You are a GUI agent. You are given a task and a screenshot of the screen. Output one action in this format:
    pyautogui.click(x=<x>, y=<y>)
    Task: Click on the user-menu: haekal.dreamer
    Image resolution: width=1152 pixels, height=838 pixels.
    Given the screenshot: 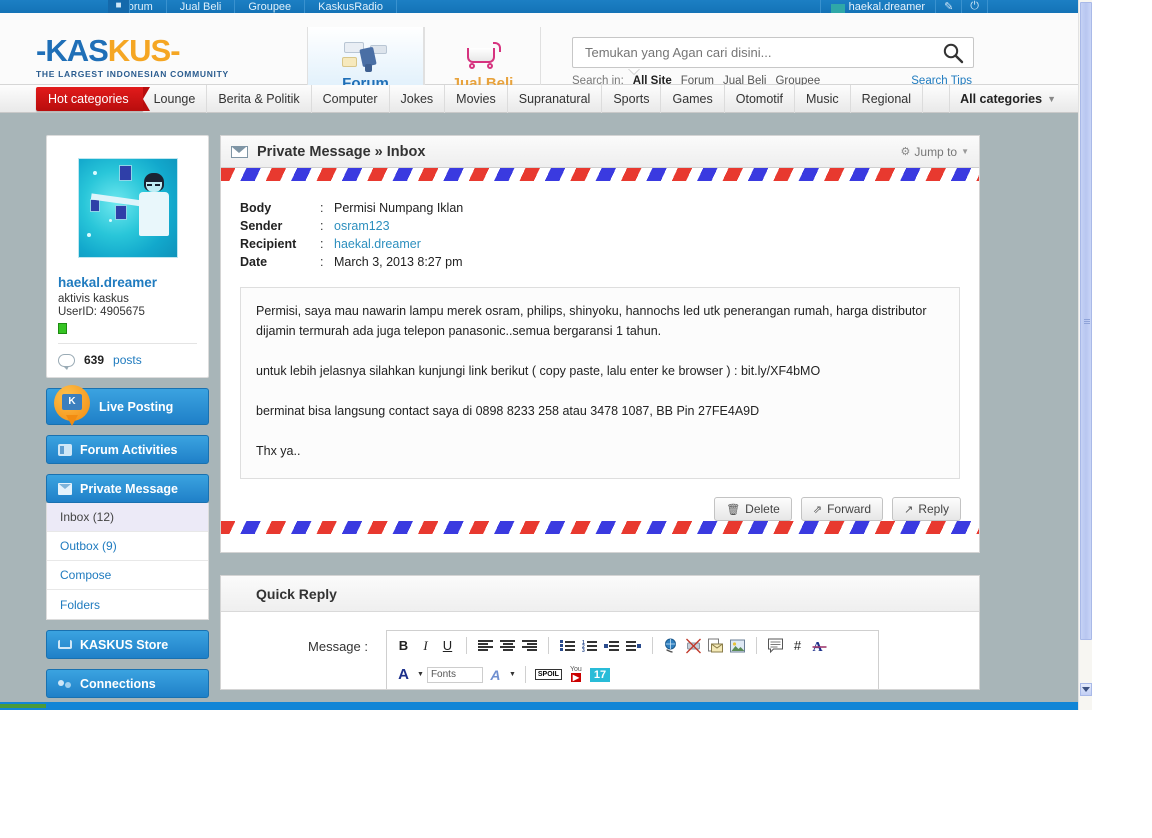 What is the action you would take?
    pyautogui.click(x=878, y=6)
    